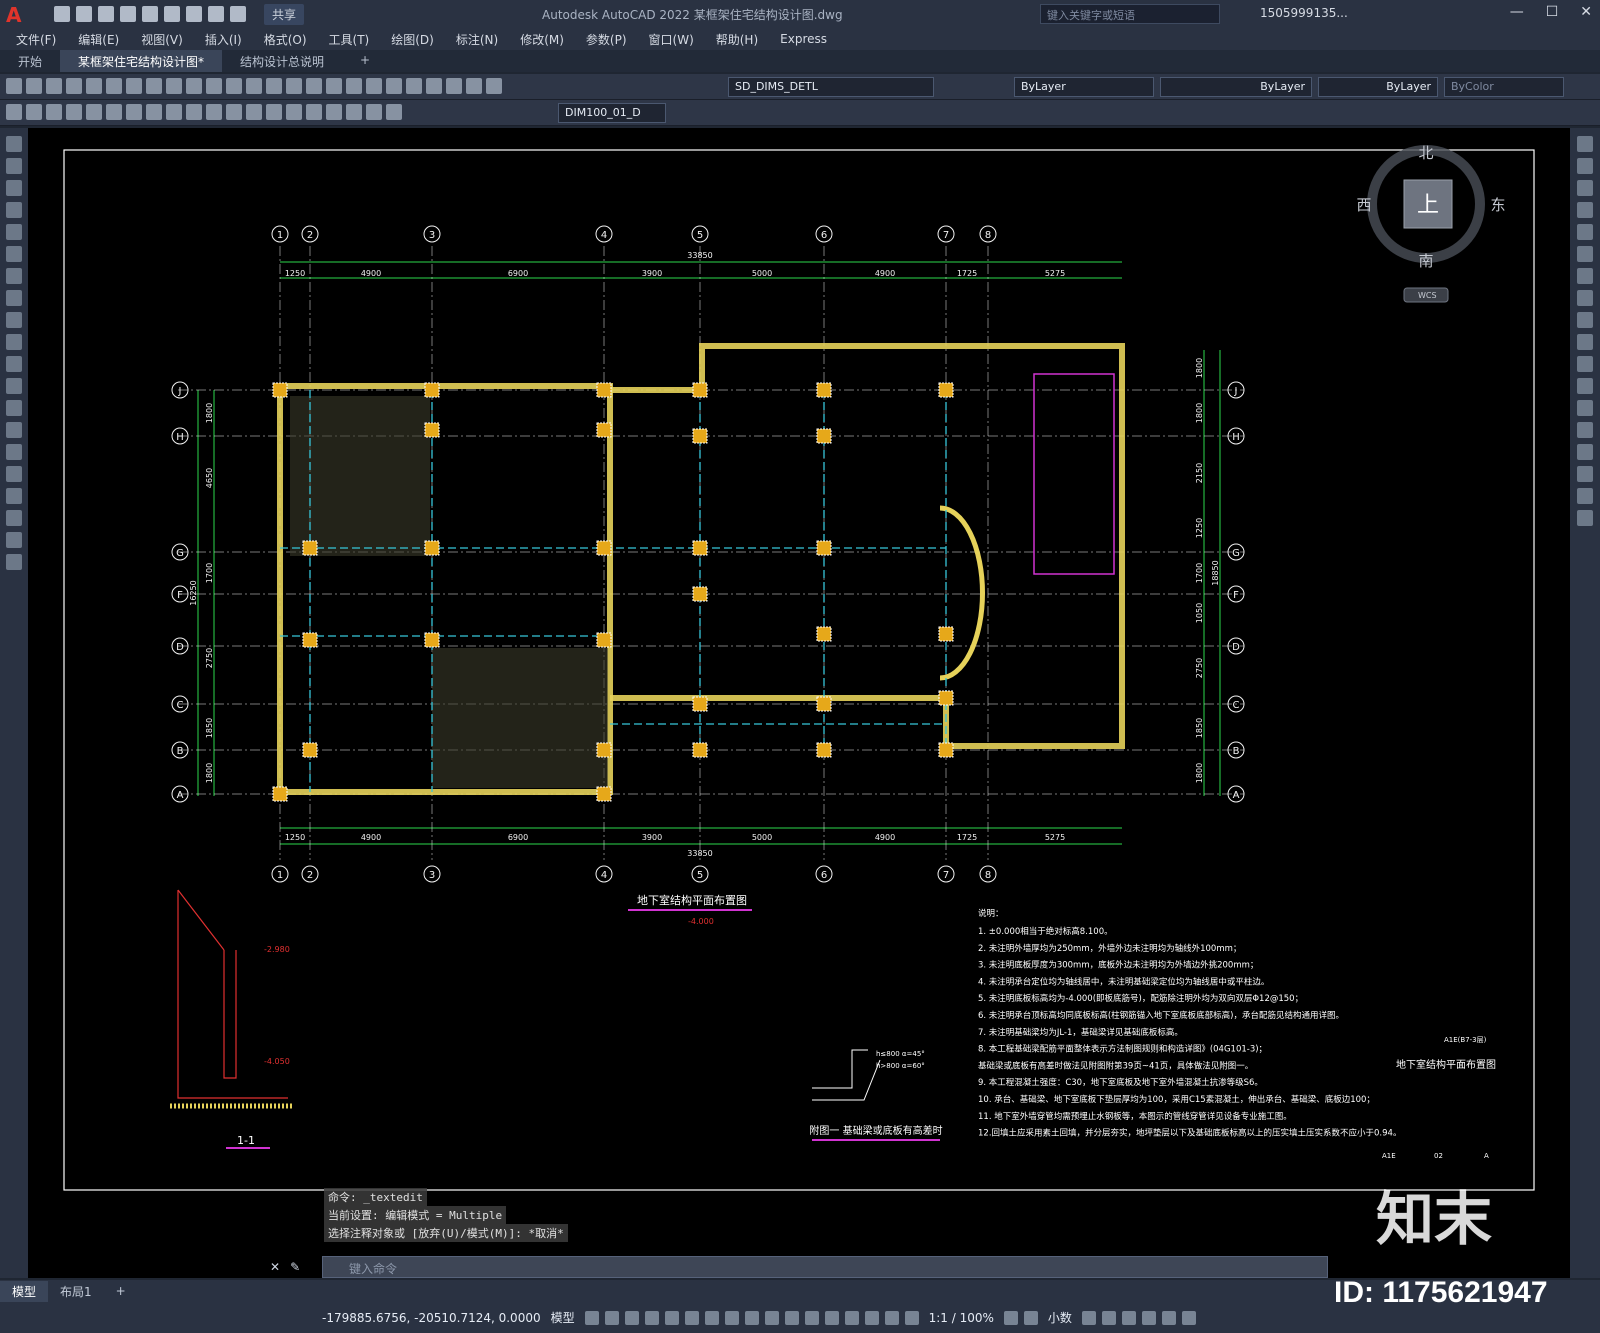 This screenshot has height=1333, width=1600. I want to click on layer-select: SD_DIMS_DETL, so click(831, 87).